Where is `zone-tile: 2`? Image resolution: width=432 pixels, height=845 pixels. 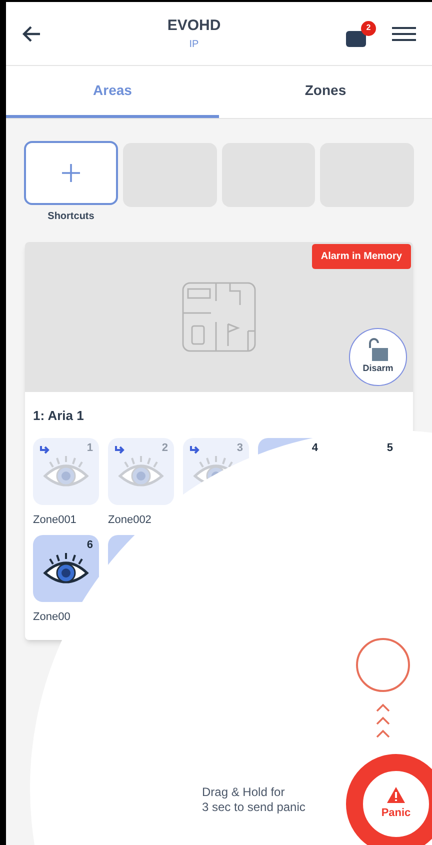
zone-tile: 2 is located at coordinates (141, 471).